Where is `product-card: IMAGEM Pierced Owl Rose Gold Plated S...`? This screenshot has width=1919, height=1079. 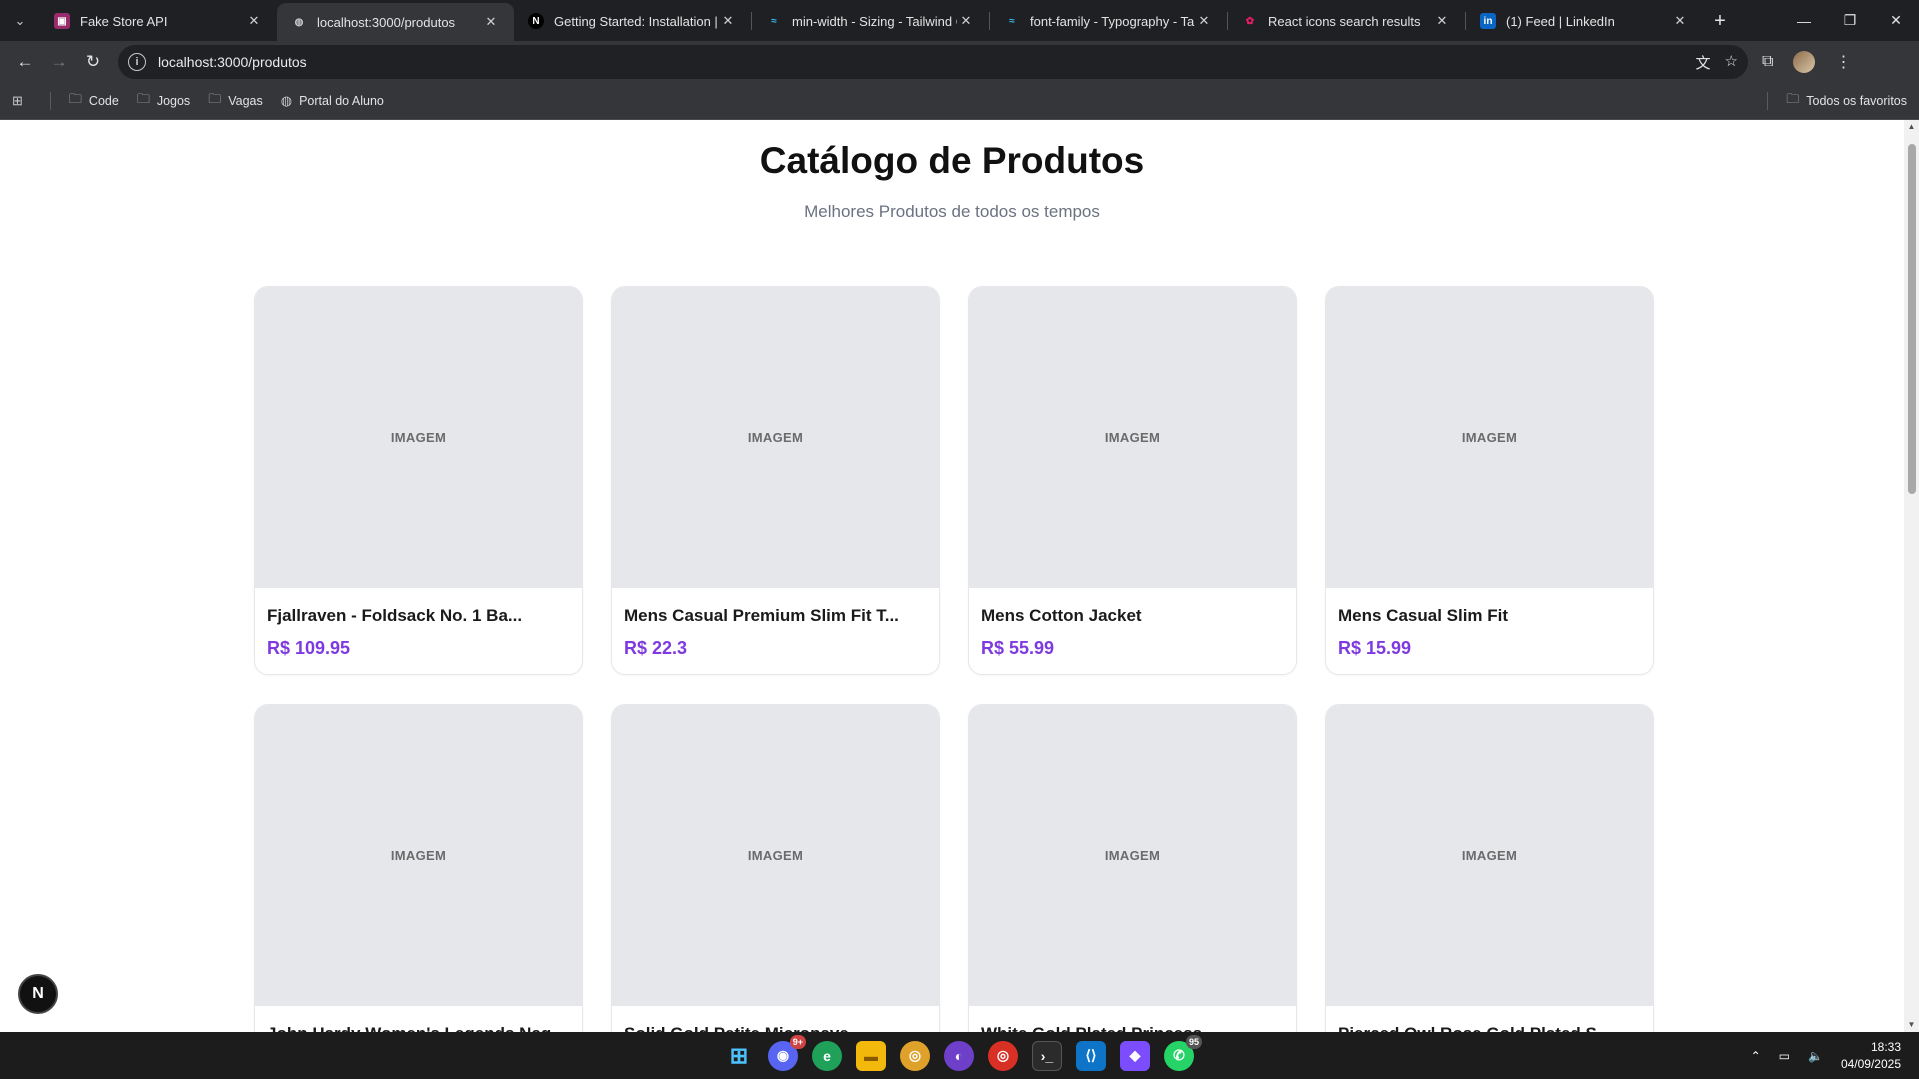 product-card: IMAGEM Pierced Owl Rose Gold Plated S... is located at coordinates (1489, 868).